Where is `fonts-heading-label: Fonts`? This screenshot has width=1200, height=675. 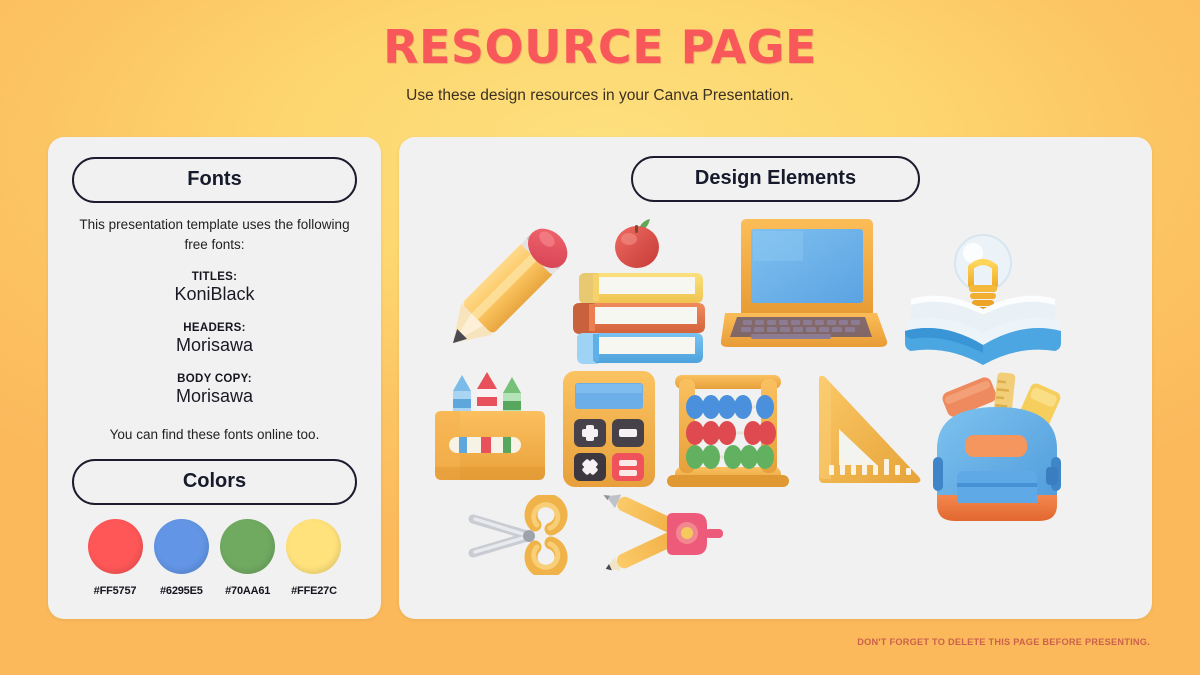
fonts-heading-label: Fonts is located at coordinates (214, 179).